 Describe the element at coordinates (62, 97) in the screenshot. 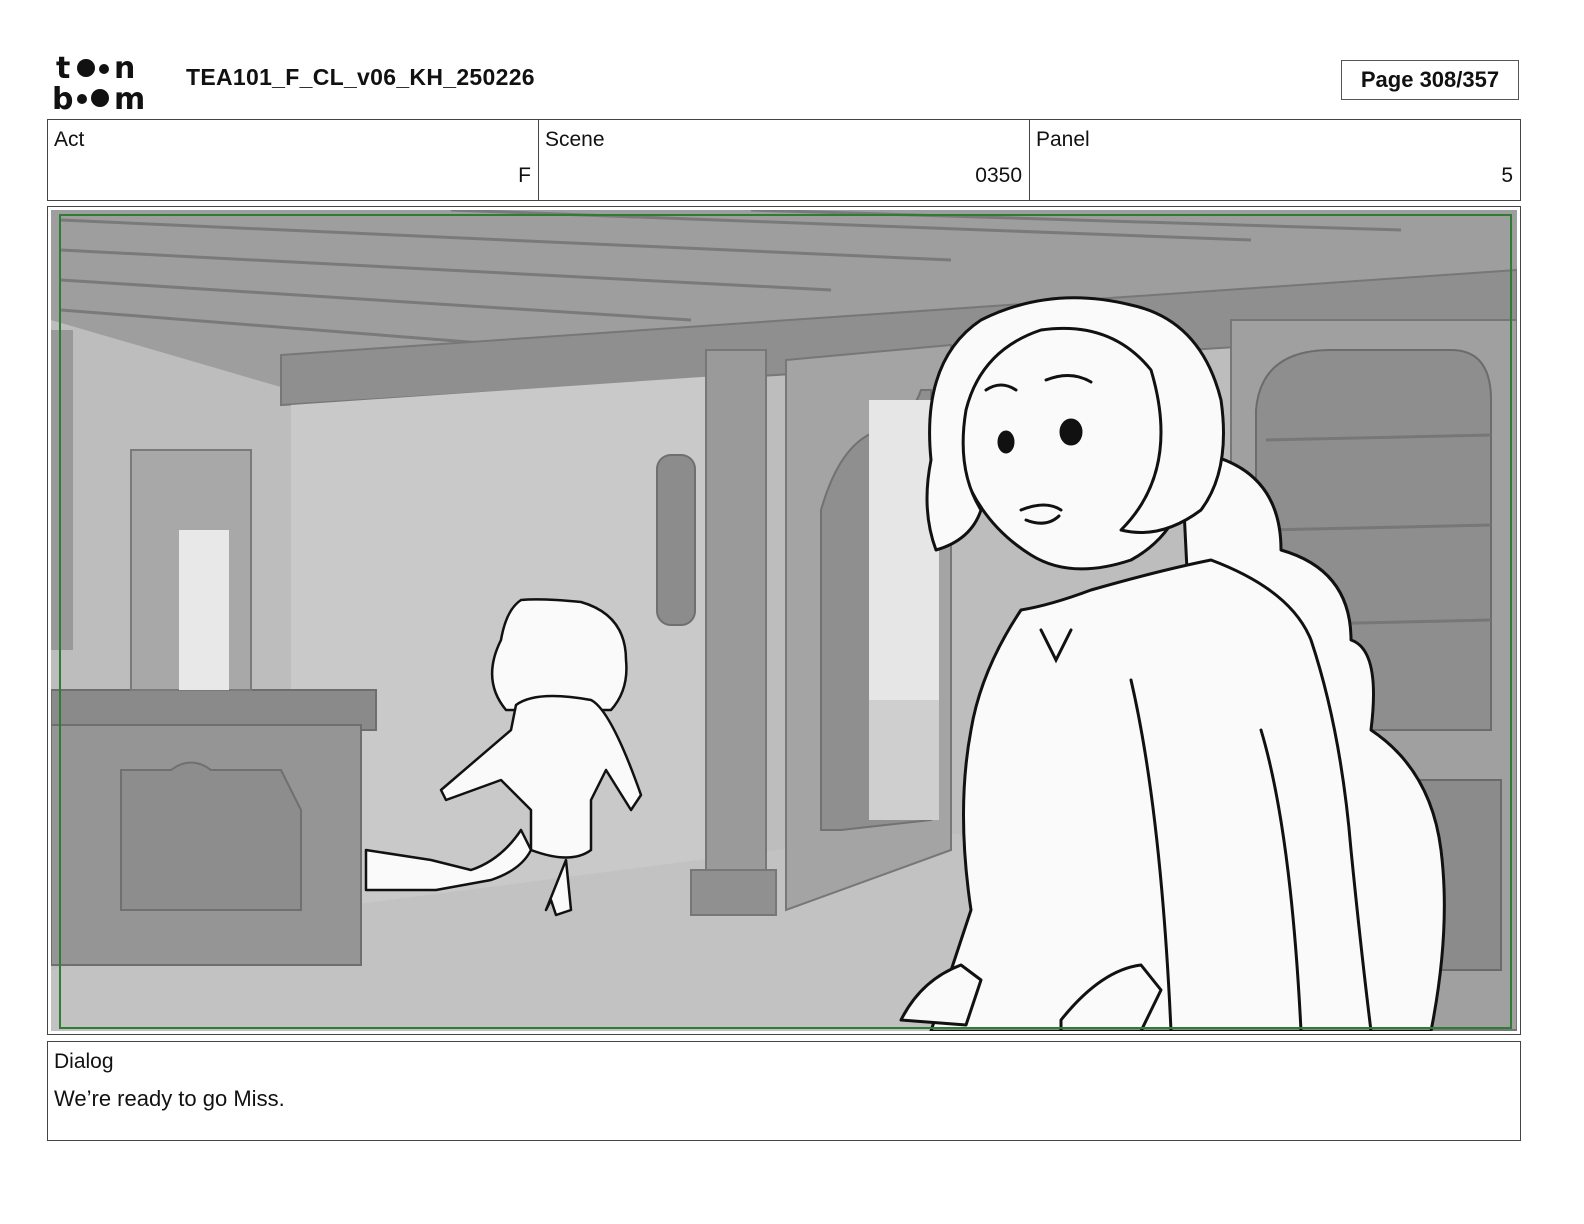

I see `svg-text: b` at that location.